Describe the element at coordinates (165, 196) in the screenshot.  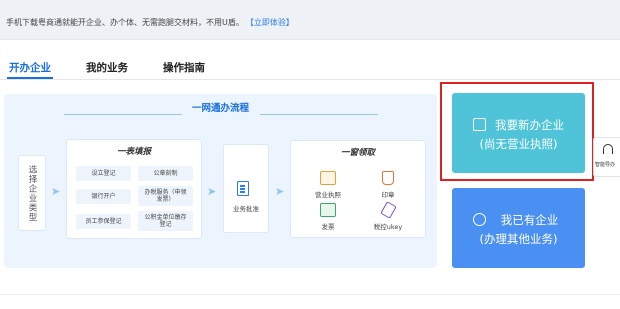
I see `form-item: 办税服务（申领发票）` at that location.